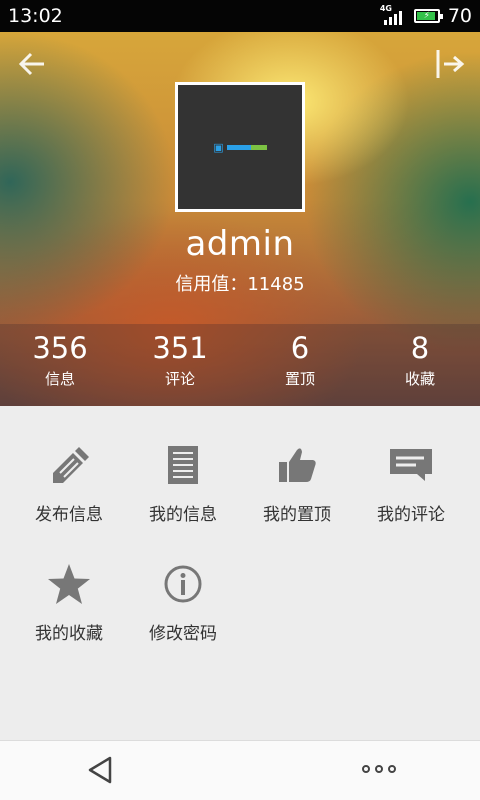 This screenshot has height=800, width=480. I want to click on signal-icon: 4G, so click(393, 15).